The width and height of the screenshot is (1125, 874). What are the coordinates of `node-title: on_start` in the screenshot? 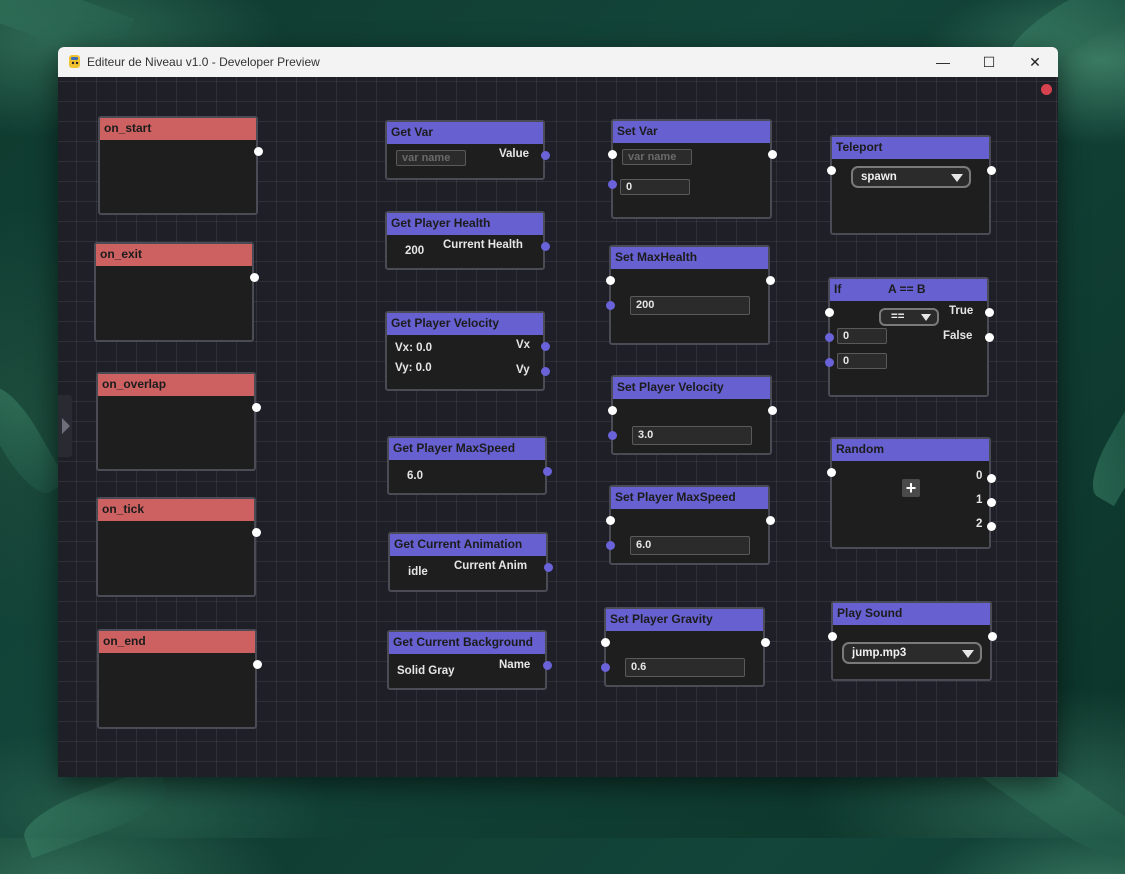 It's located at (178, 129).